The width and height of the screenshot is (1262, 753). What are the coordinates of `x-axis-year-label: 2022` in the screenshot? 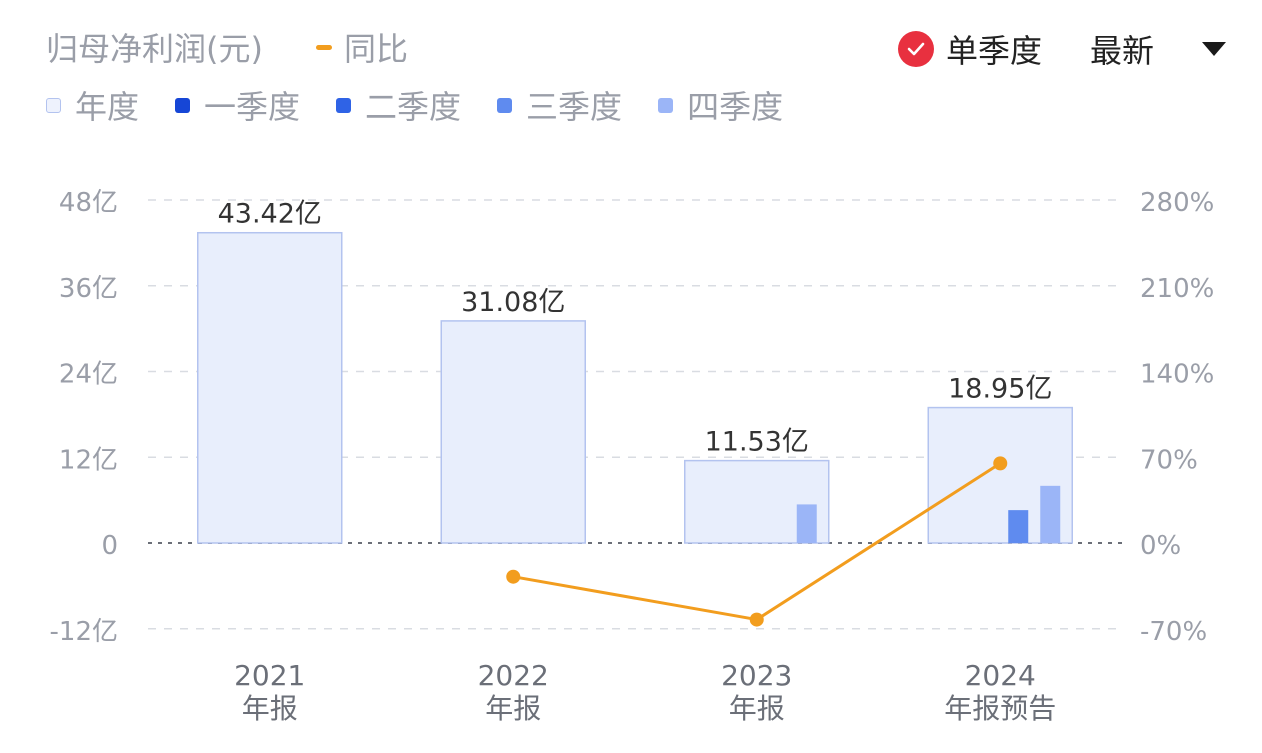 It's located at (513, 675).